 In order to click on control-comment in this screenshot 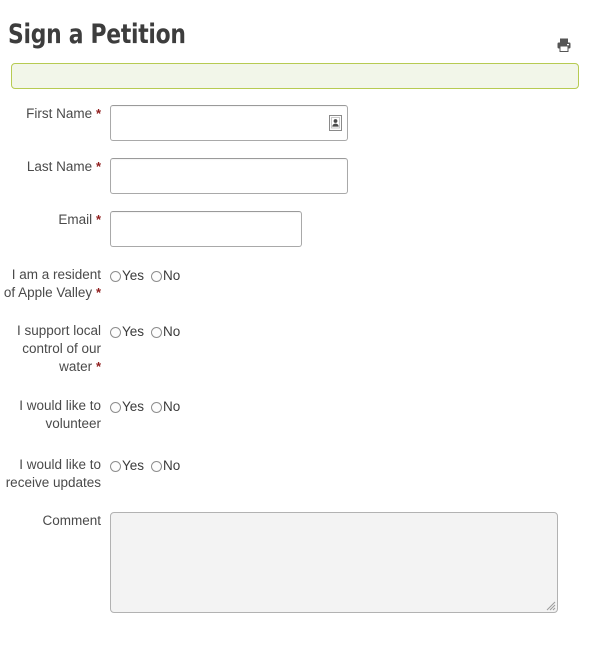, I will do `click(350, 565)`.